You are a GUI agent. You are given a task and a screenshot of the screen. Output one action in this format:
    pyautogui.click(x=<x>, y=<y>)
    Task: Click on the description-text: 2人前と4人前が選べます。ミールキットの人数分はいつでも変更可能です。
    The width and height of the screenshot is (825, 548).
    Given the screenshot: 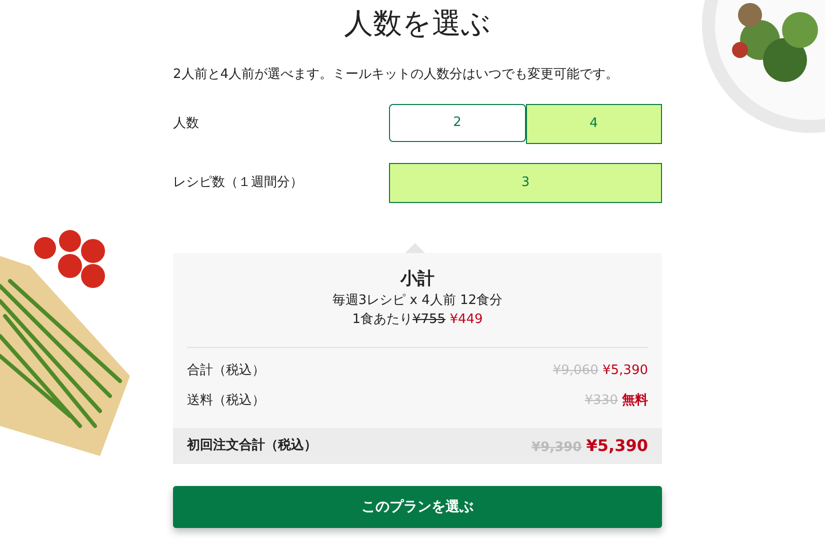 What is the action you would take?
    pyautogui.click(x=396, y=75)
    